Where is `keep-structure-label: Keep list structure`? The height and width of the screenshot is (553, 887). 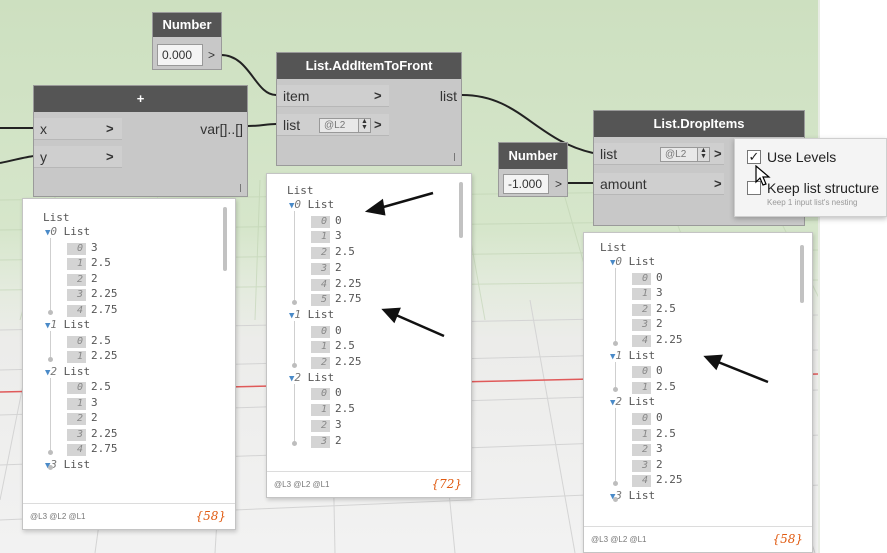 keep-structure-label: Keep list structure is located at coordinates (823, 188).